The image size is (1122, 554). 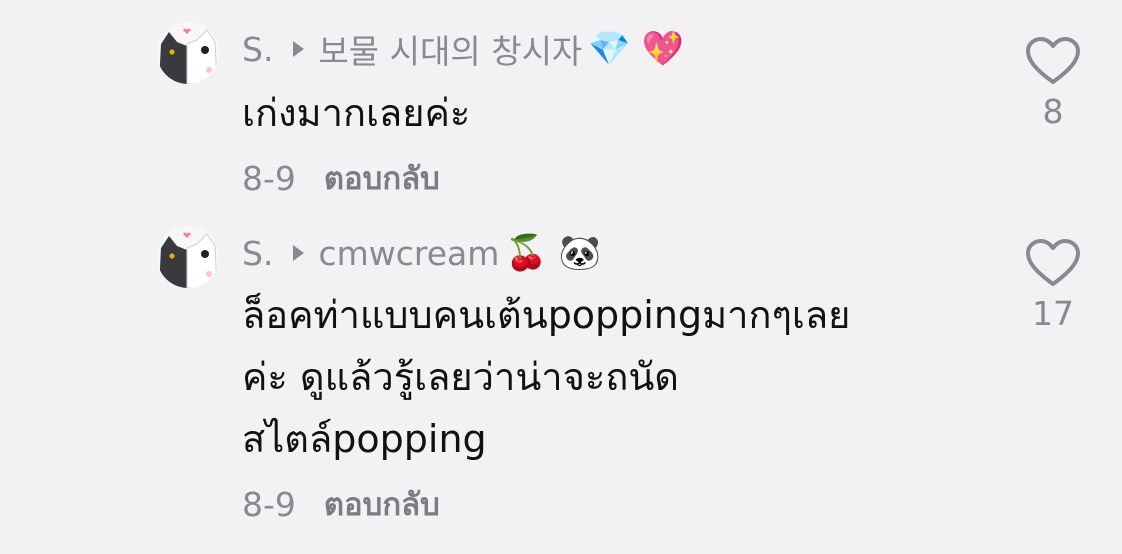 I want to click on comment-text-line: ล็อคท่าแบบคนเต้นpoppingมากๆเลย, so click(x=546, y=315).